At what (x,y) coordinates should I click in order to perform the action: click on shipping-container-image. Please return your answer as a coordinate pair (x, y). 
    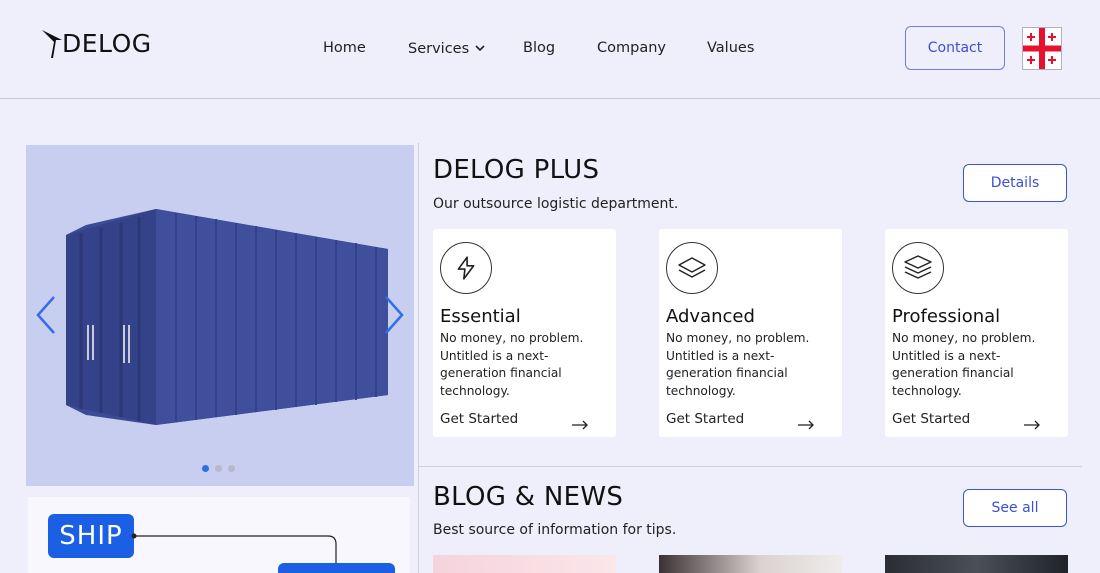
    Looking at the image, I should click on (227, 317).